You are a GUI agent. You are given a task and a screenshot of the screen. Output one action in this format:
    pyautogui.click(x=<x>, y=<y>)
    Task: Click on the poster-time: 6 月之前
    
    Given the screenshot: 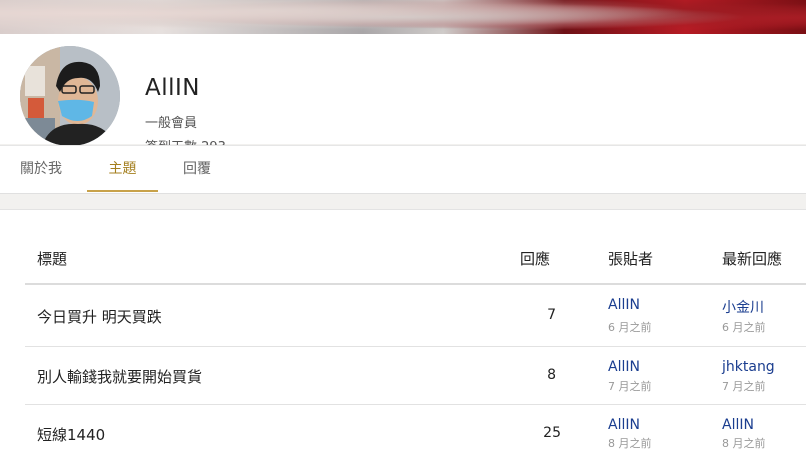 What is the action you would take?
    pyautogui.click(x=630, y=327)
    